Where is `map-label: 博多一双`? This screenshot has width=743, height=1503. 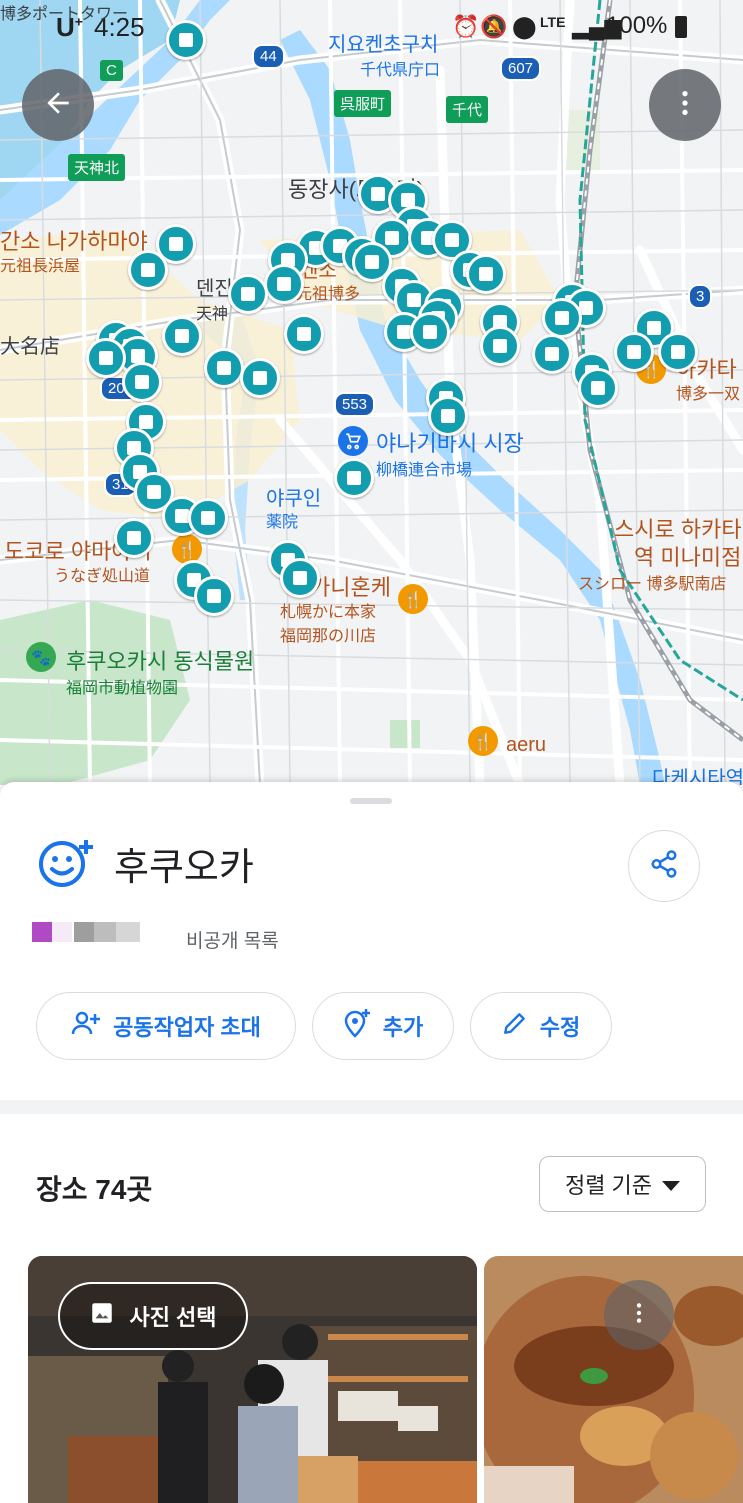 map-label: 博多一双 is located at coordinates (708, 394).